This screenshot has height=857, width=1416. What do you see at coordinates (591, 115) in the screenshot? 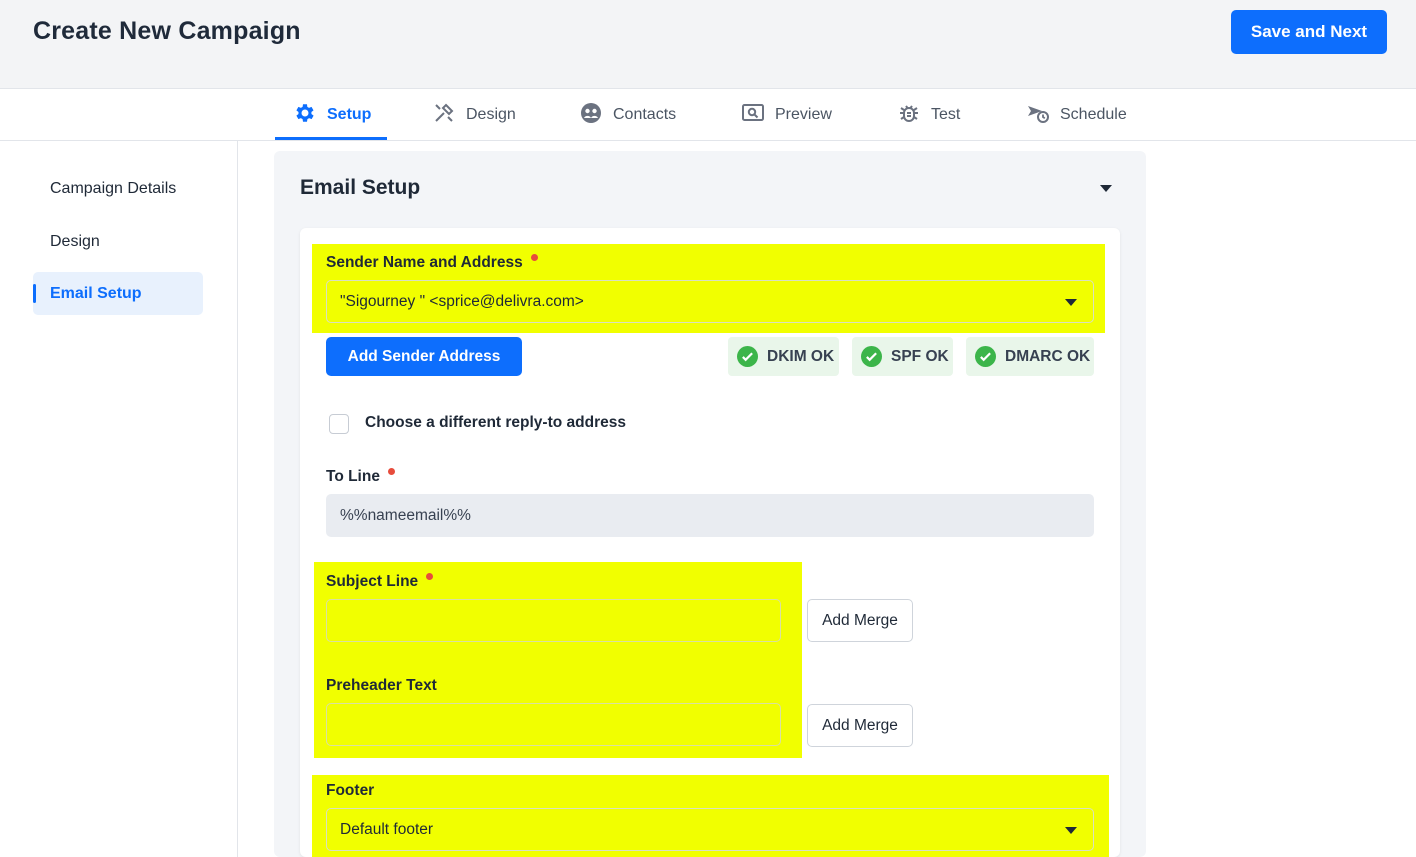
I see `contacts-icon` at bounding box center [591, 115].